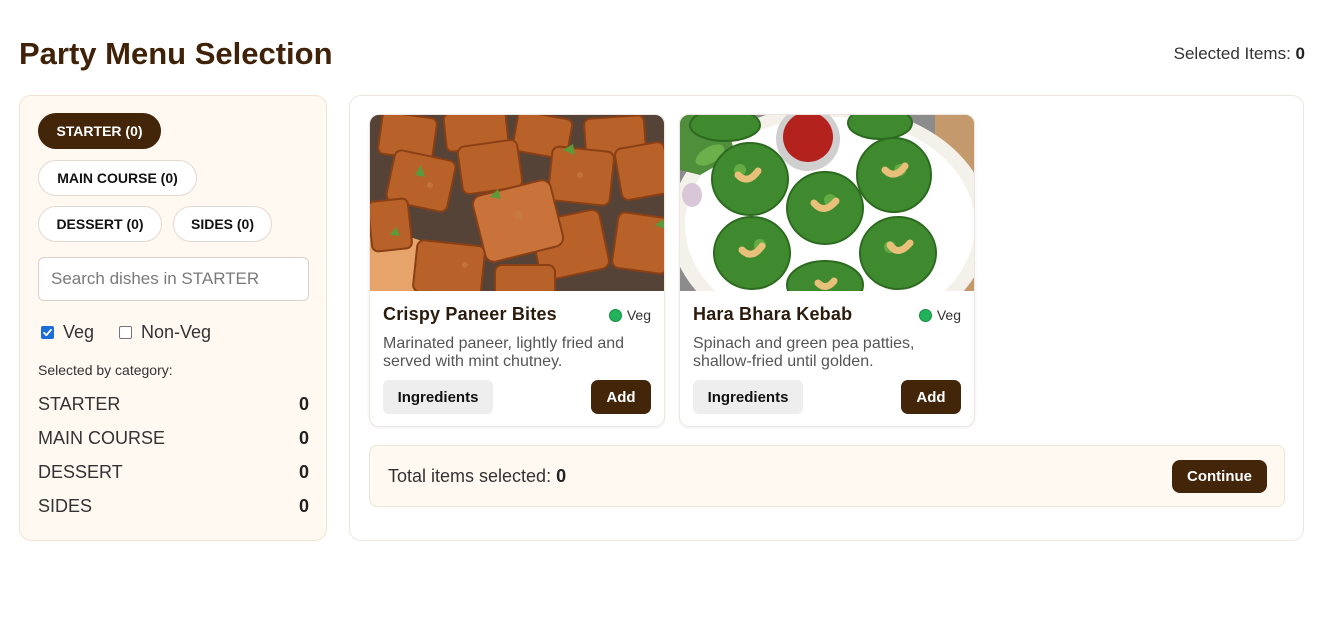 The width and height of the screenshot is (1327, 623). I want to click on category-name: DESSERT, so click(80, 472).